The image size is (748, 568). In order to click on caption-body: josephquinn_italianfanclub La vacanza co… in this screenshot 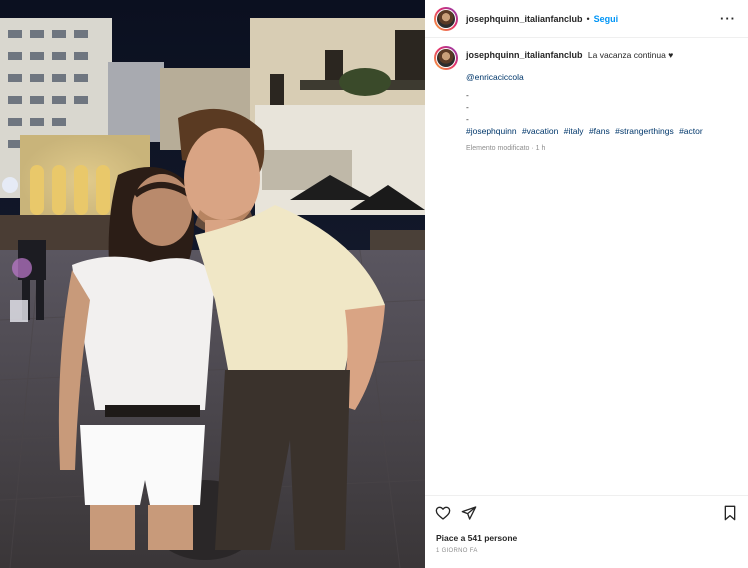, I will do `click(601, 100)`.